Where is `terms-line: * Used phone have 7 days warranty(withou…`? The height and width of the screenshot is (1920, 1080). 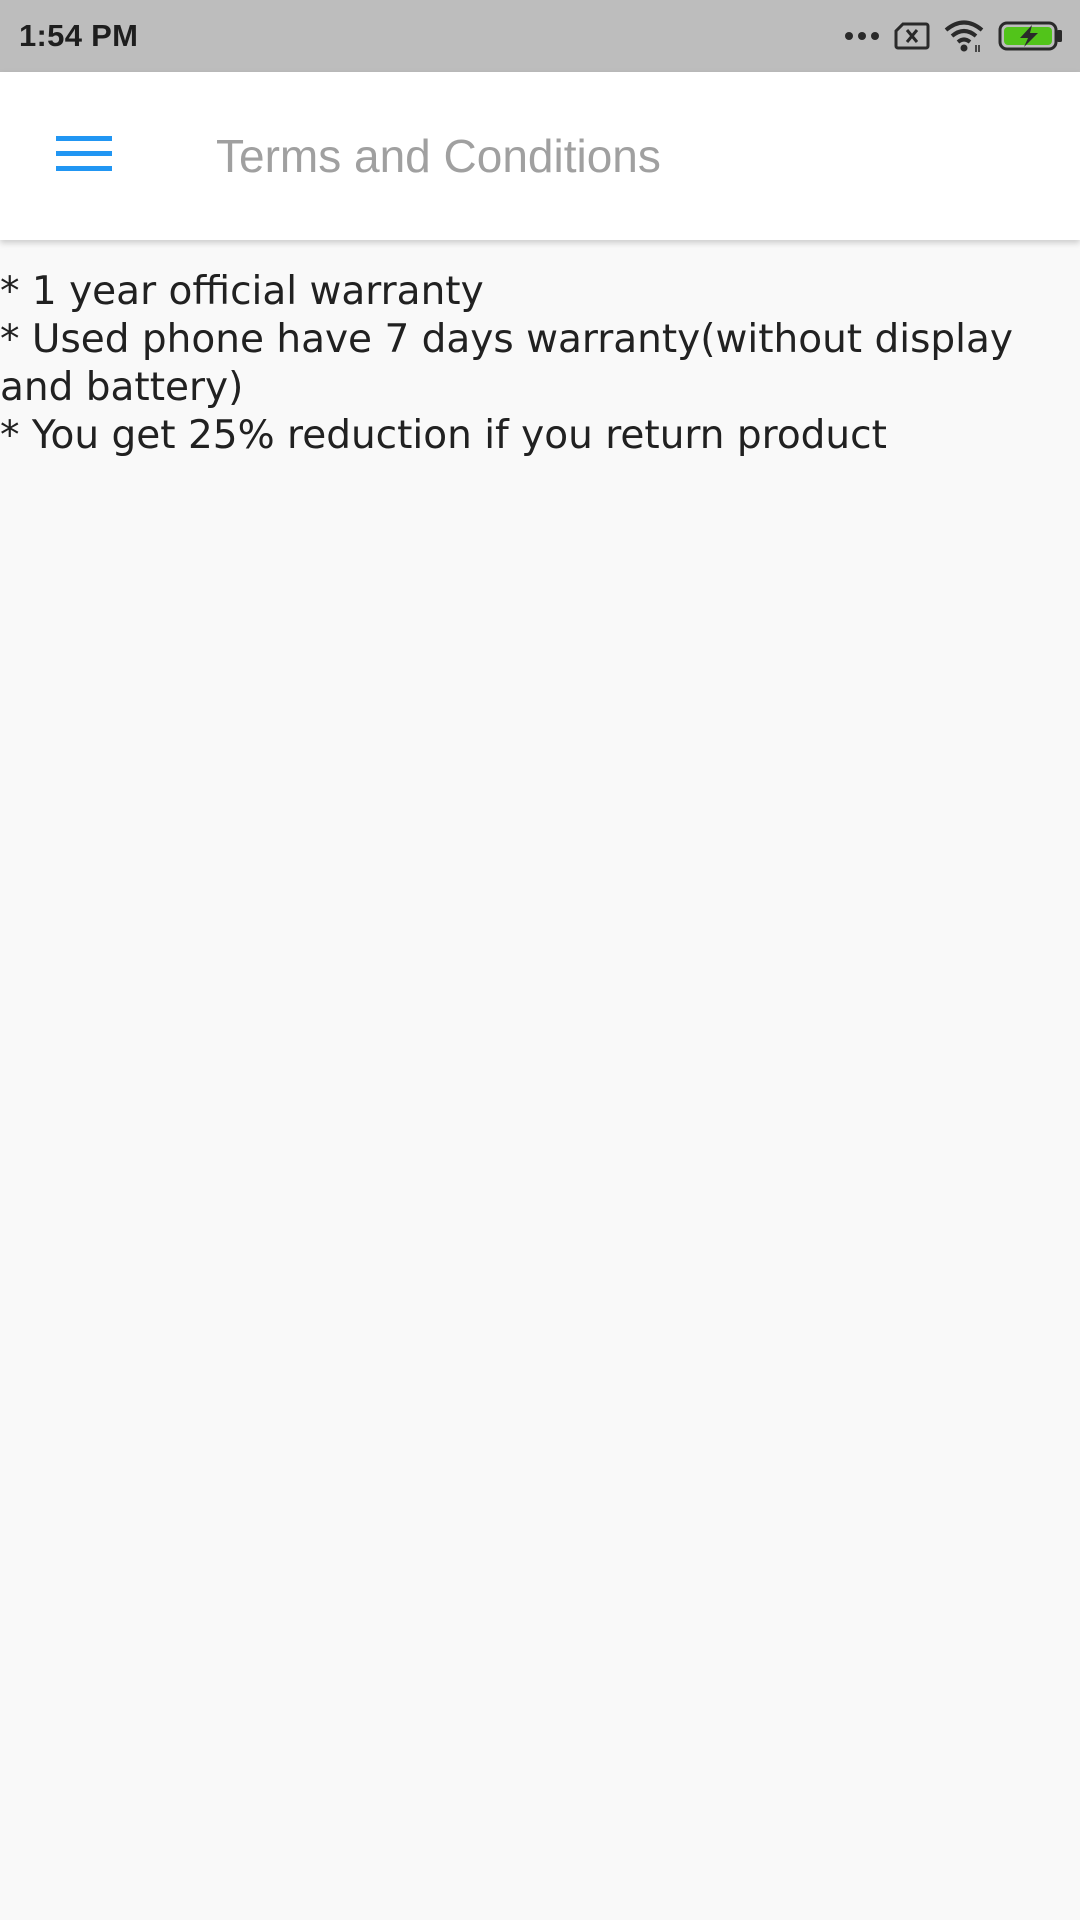 terms-line: * Used phone have 7 days warranty(withou… is located at coordinates (506, 363).